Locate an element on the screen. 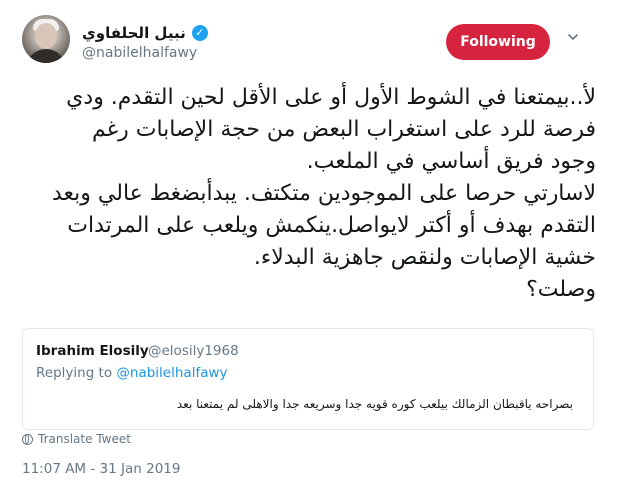  quoted-author-name: Ibrahim Elosily is located at coordinates (92, 351).